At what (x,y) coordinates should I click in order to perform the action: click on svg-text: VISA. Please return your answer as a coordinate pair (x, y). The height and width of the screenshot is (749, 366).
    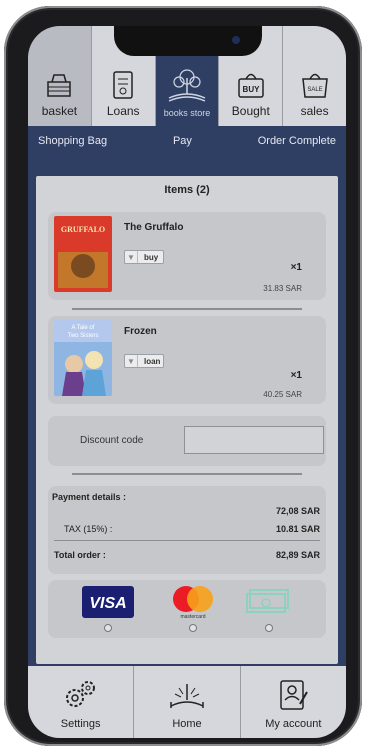
    Looking at the image, I should click on (107, 603).